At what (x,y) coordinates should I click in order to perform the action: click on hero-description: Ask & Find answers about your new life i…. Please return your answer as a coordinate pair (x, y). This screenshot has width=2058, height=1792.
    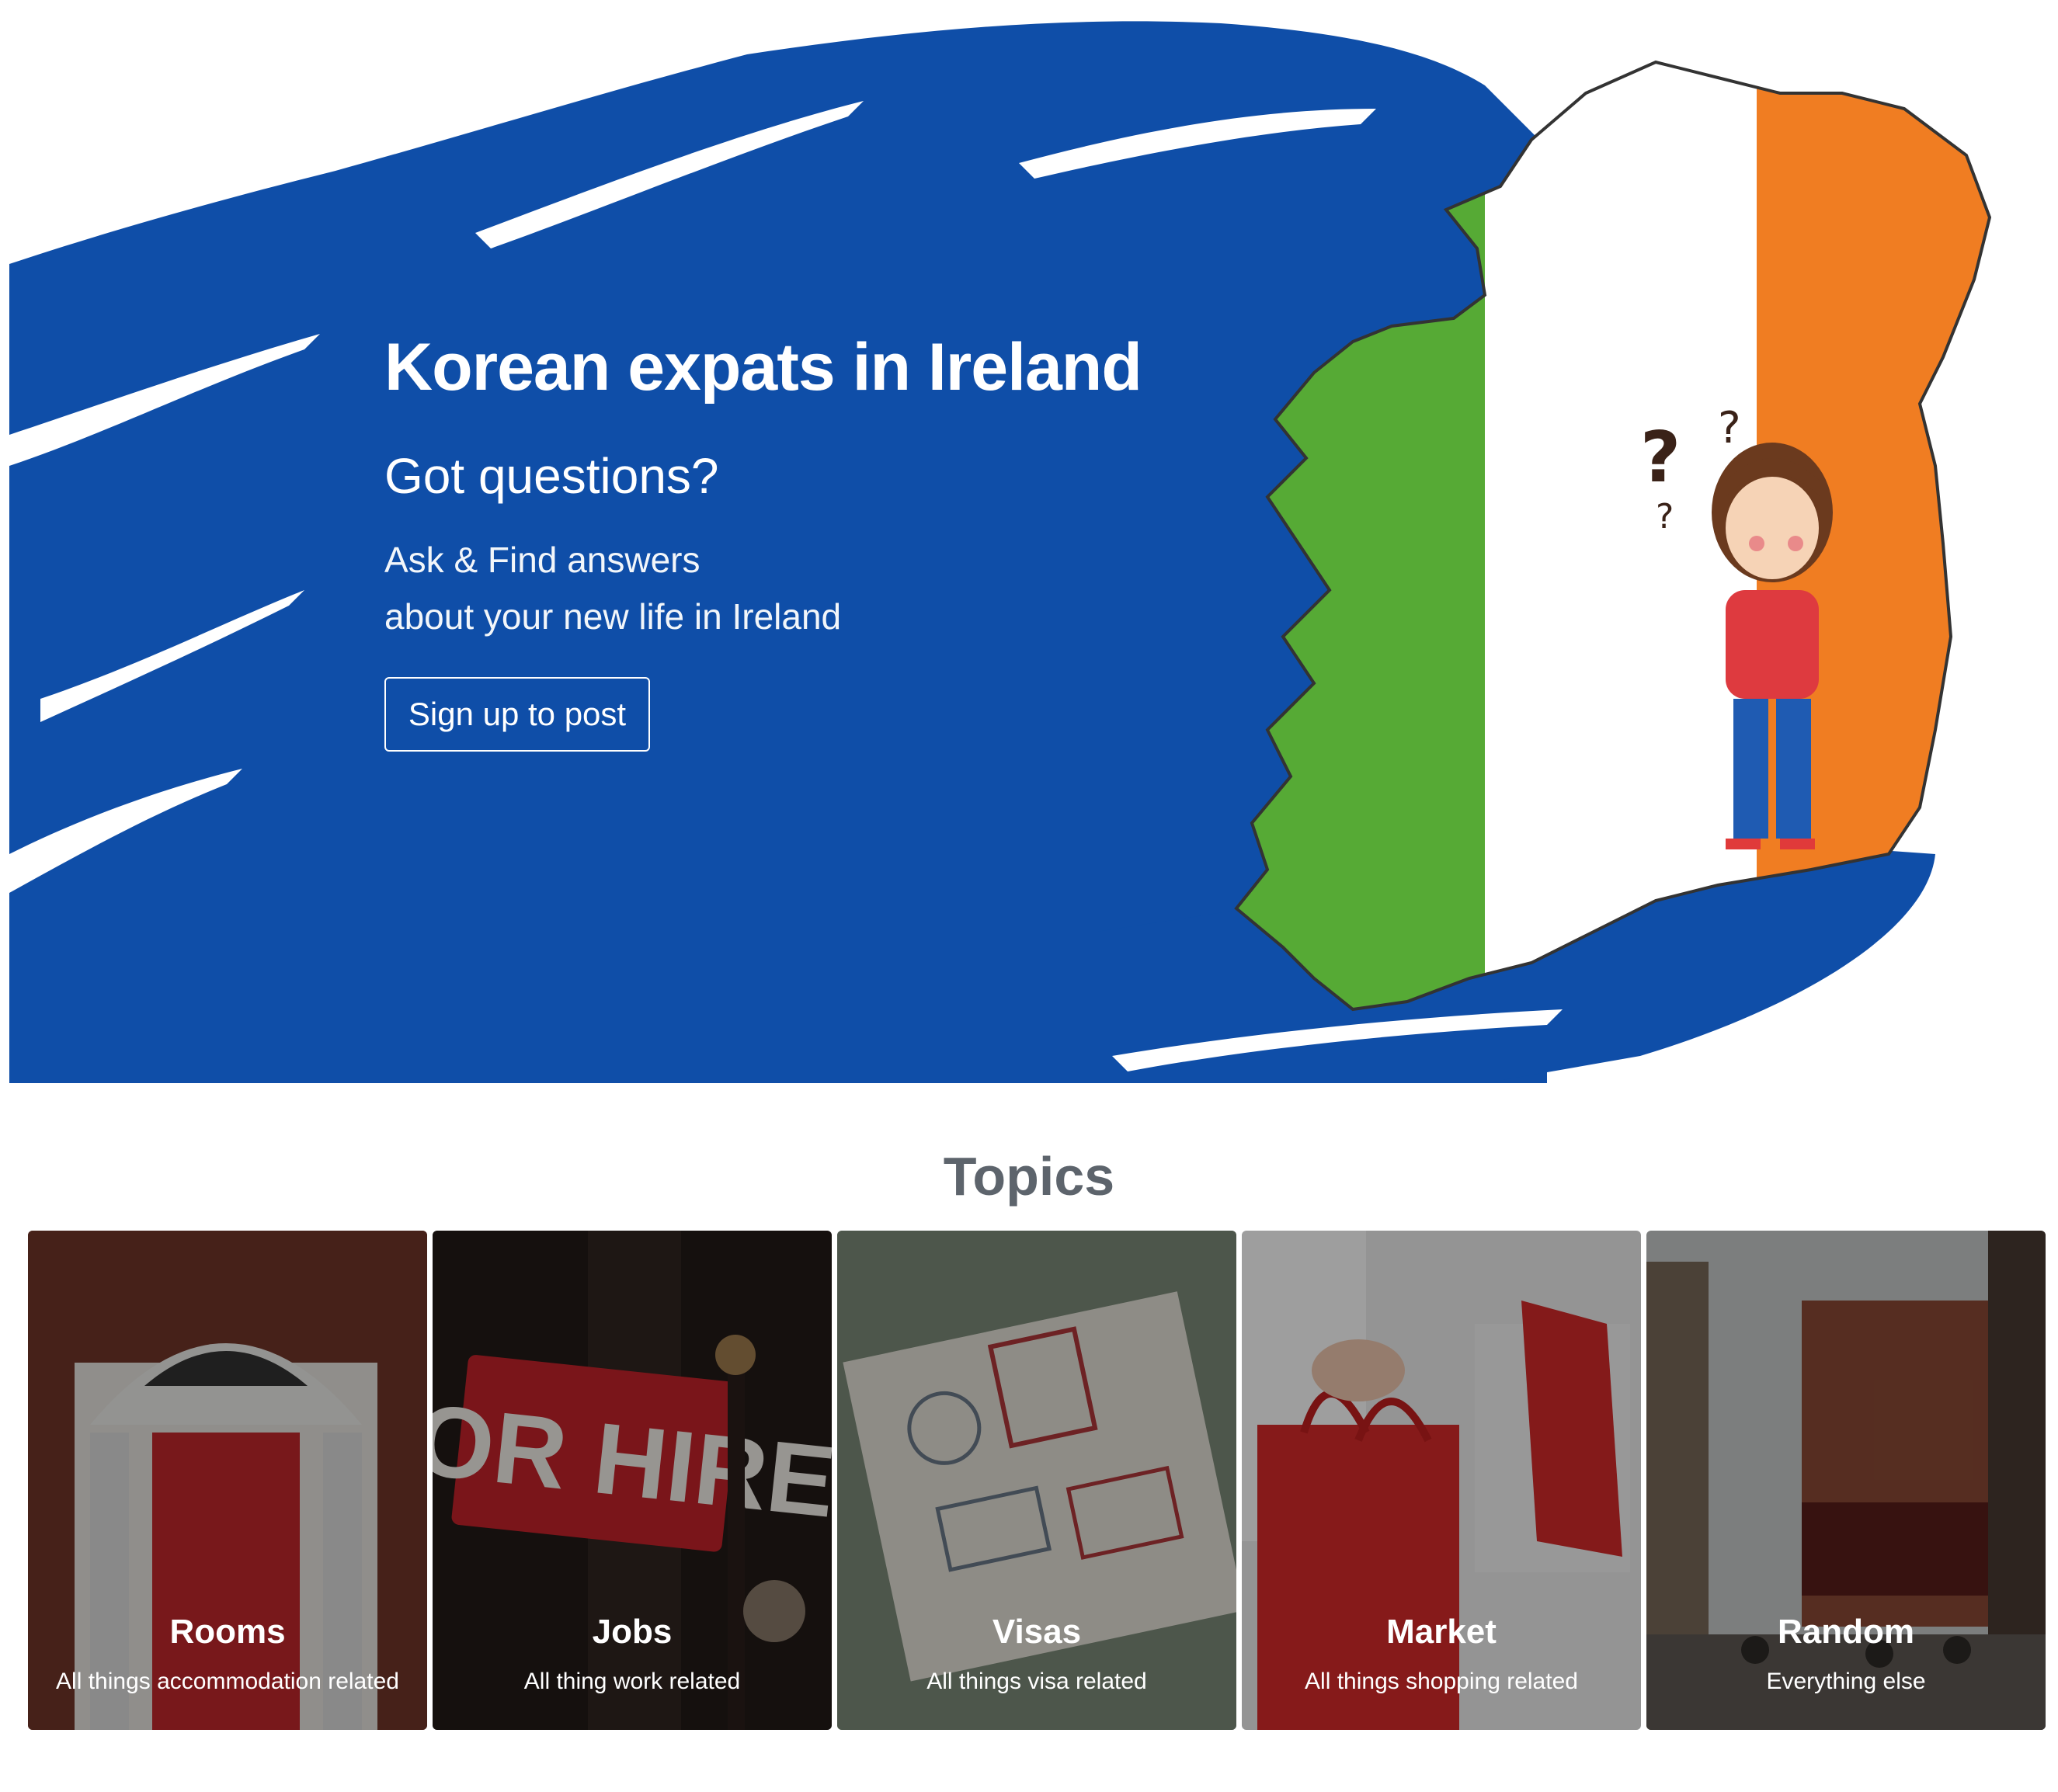
    Looking at the image, I should click on (763, 588).